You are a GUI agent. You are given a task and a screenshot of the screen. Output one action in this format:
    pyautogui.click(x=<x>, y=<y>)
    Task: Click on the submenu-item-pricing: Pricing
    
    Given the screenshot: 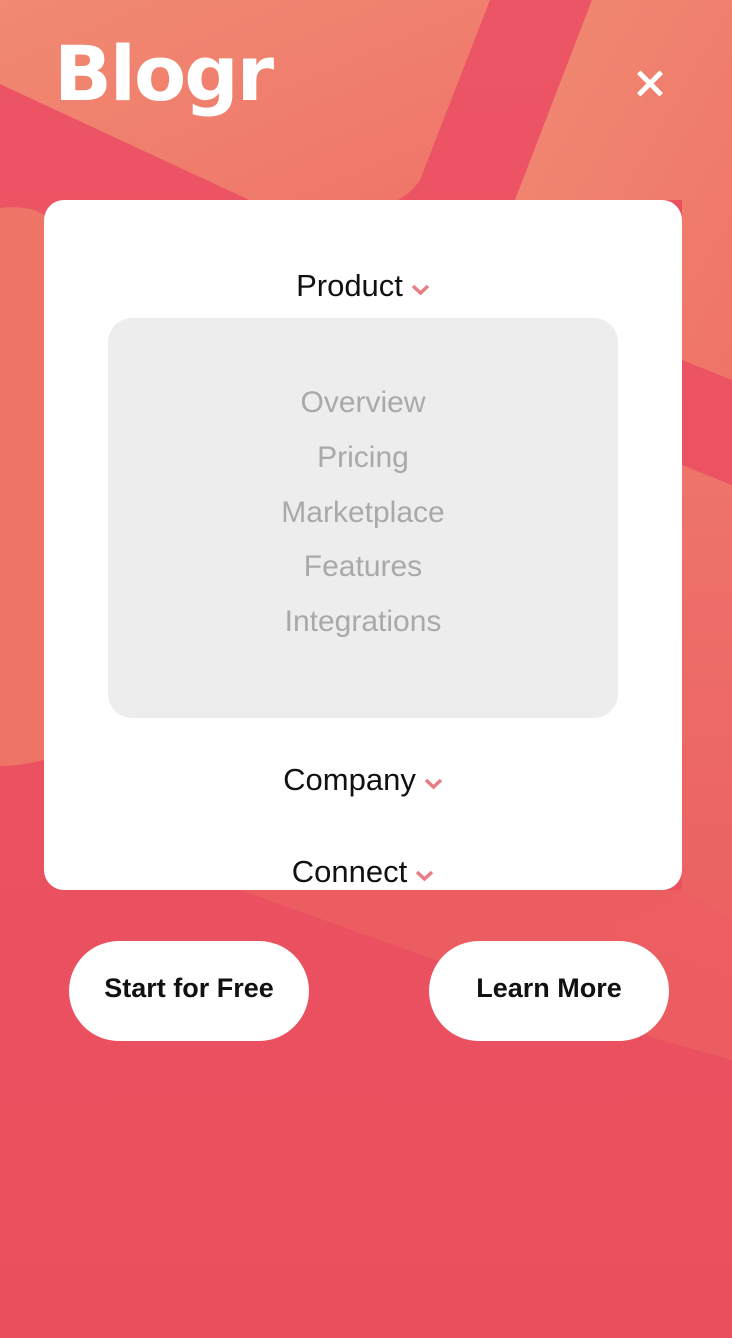 What is the action you would take?
    pyautogui.click(x=363, y=458)
    